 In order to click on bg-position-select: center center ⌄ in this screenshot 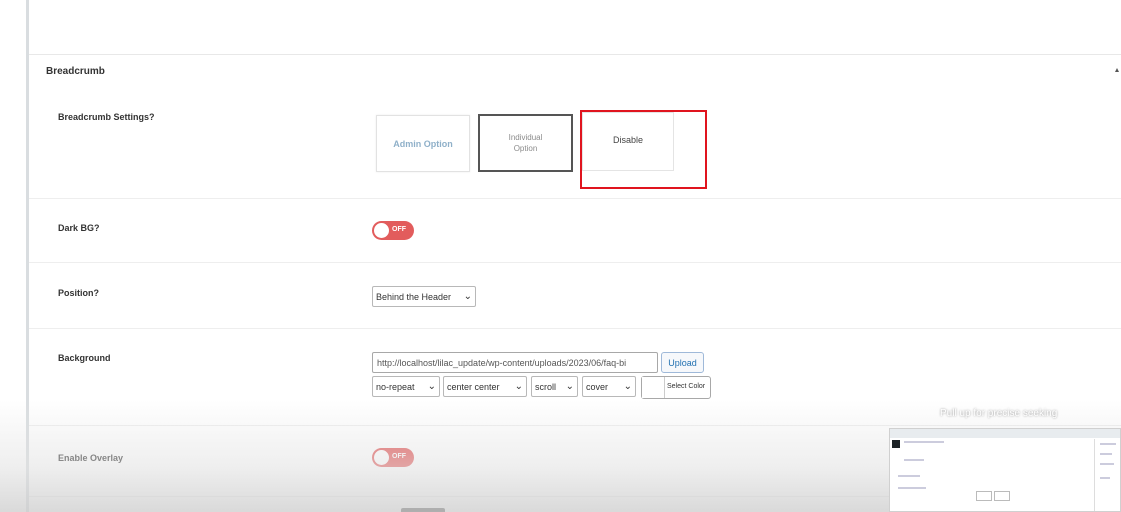, I will do `click(485, 386)`.